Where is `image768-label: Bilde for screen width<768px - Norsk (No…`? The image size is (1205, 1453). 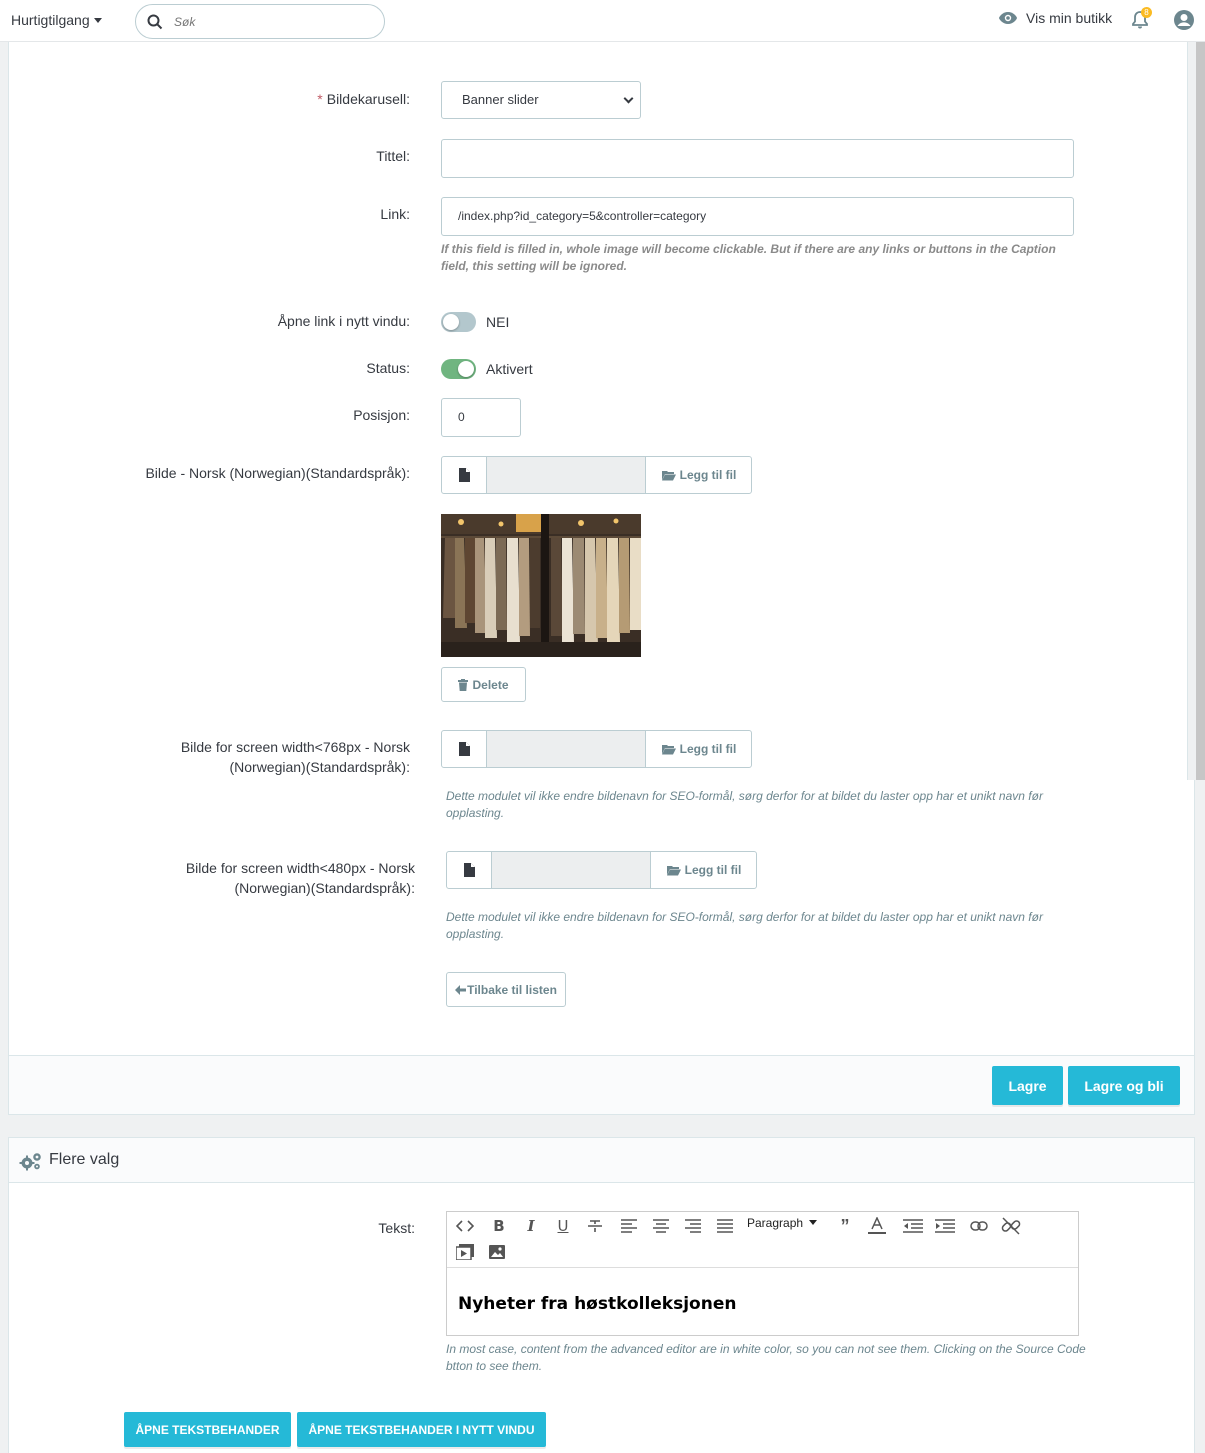
image768-label: Bilde for screen width<768px - Norsk (No… is located at coordinates (255, 757).